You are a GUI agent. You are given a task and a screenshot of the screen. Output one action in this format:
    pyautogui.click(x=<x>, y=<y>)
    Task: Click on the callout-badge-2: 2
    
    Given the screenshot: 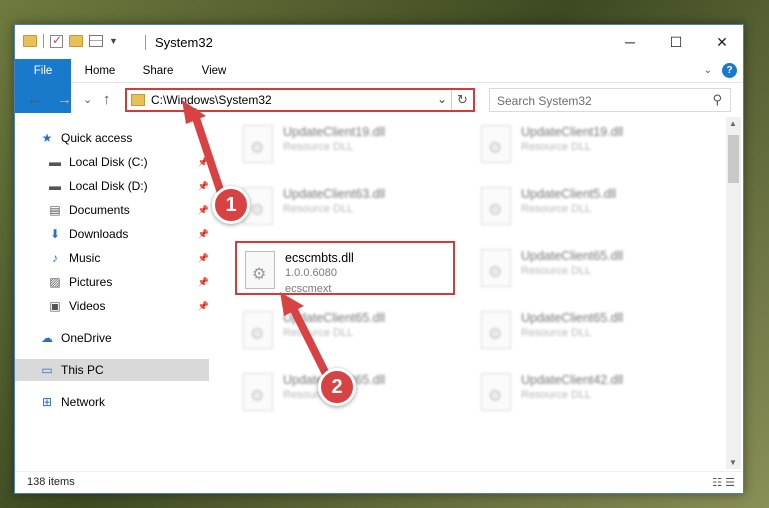 What is the action you would take?
    pyautogui.click(x=337, y=387)
    